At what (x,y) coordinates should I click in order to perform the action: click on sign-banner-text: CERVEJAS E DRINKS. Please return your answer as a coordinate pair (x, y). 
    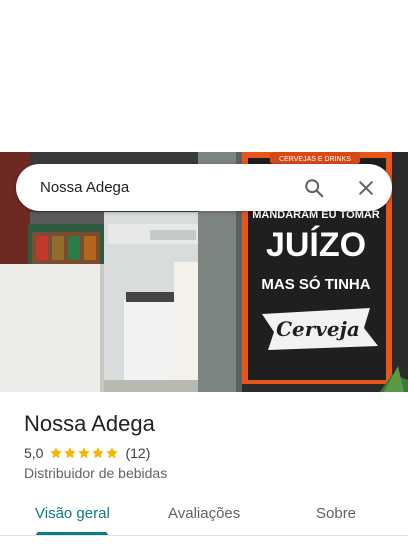
    Looking at the image, I should click on (315, 159).